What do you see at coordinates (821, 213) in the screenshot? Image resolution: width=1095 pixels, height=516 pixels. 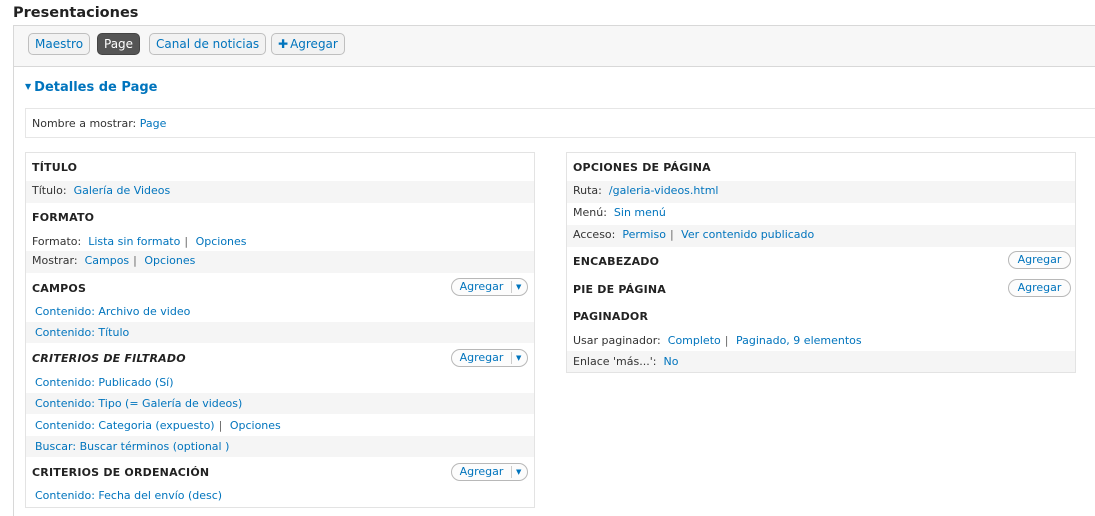 I see `menu-row: Menú: Sin menú` at bounding box center [821, 213].